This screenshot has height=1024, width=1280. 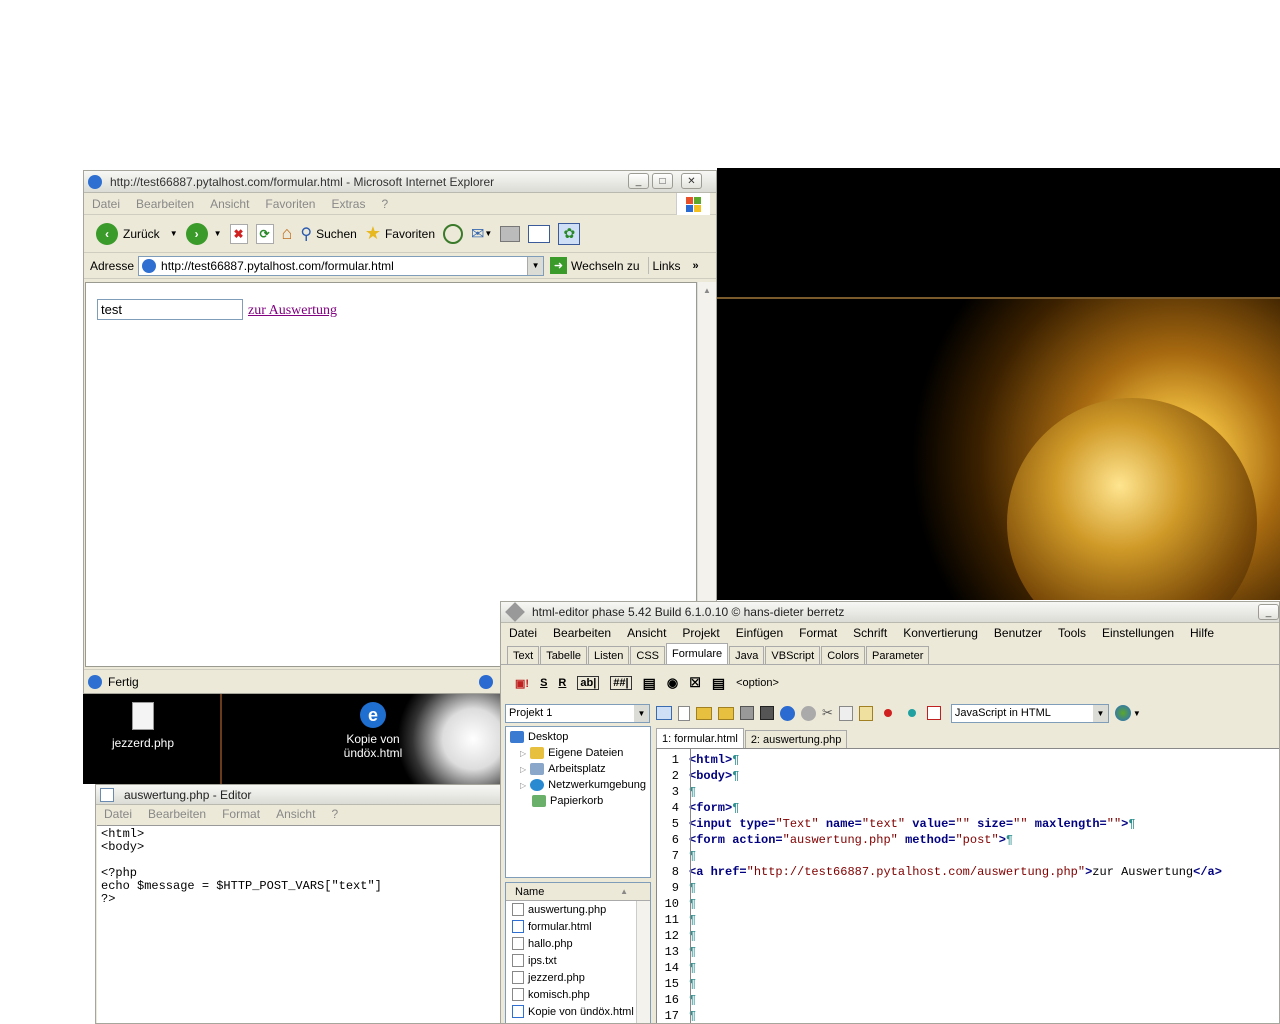 What do you see at coordinates (373, 731) in the screenshot?
I see `desktop-icon-kopie: e Kopie von ündöx.html` at bounding box center [373, 731].